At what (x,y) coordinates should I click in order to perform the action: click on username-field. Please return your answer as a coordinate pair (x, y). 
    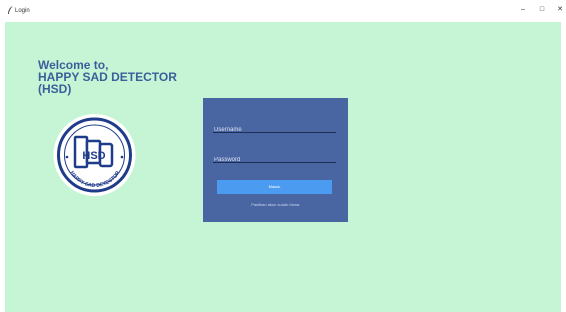
    Looking at the image, I should click on (275, 127).